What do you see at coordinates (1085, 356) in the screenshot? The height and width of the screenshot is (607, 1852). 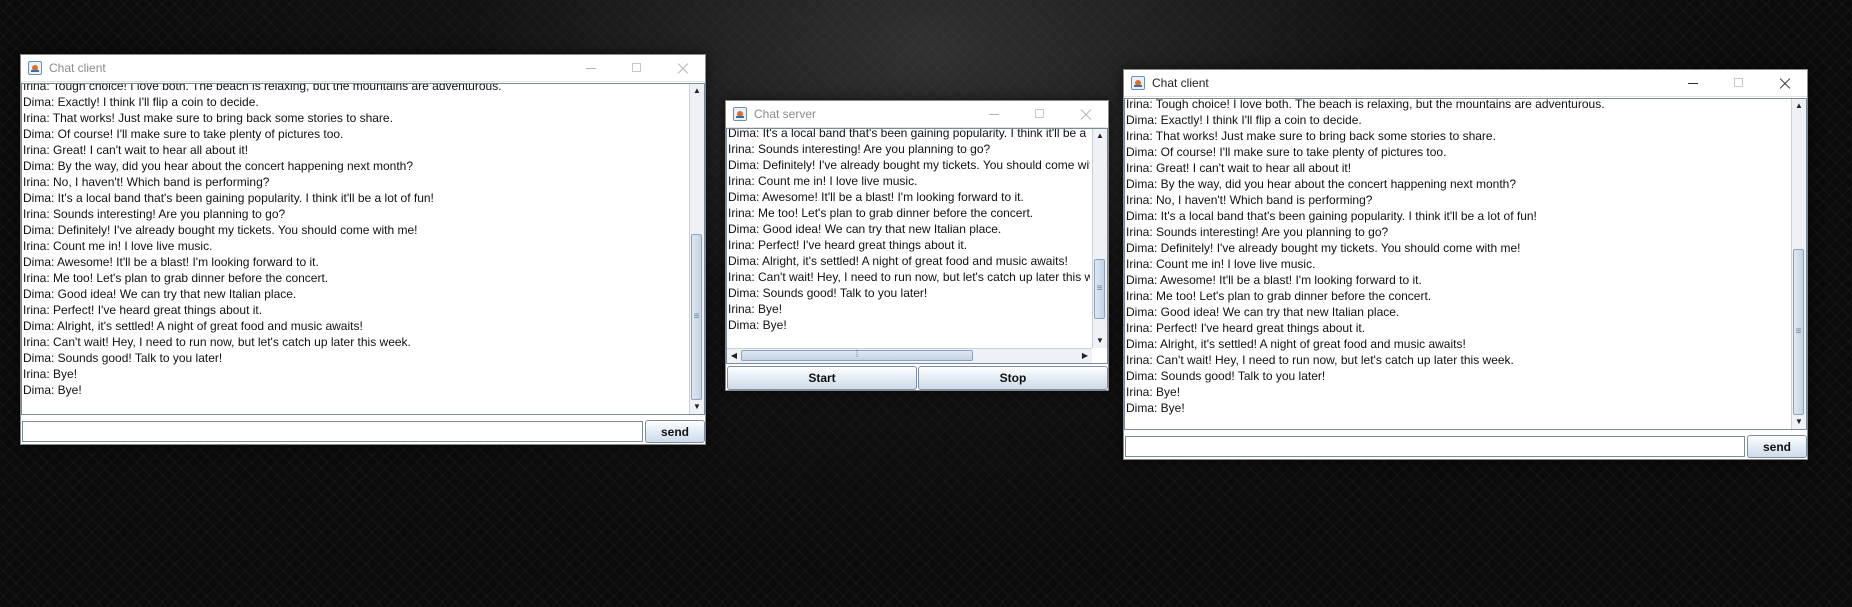 I see `scroll-right-arrow-icon: ▶` at bounding box center [1085, 356].